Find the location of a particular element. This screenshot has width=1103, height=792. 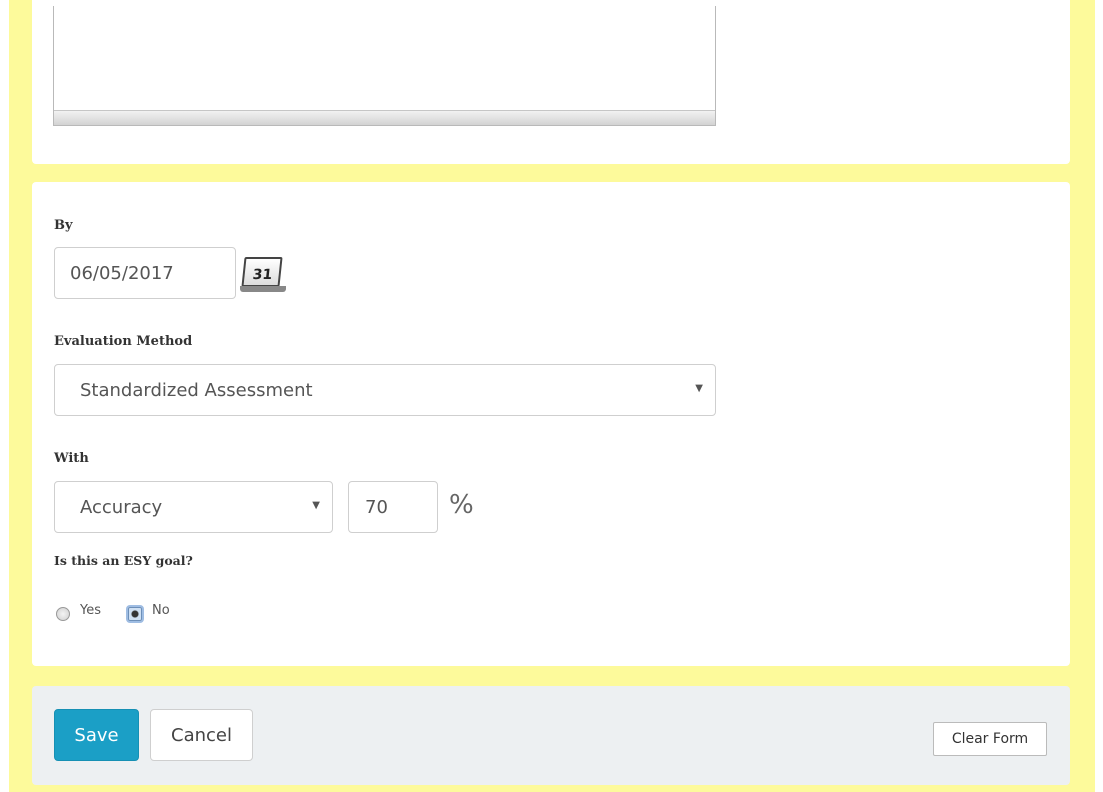

esy-yes-label: Yes is located at coordinates (90, 610).